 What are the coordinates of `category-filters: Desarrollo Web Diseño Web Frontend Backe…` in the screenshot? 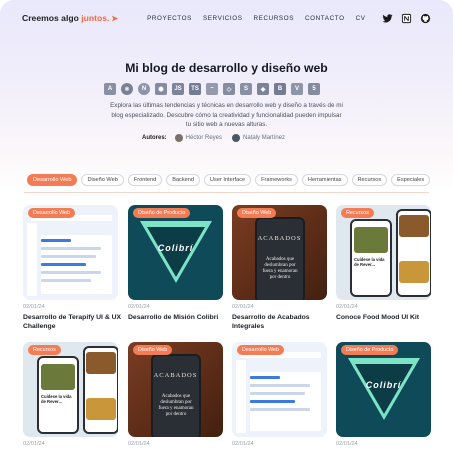 It's located at (229, 180).